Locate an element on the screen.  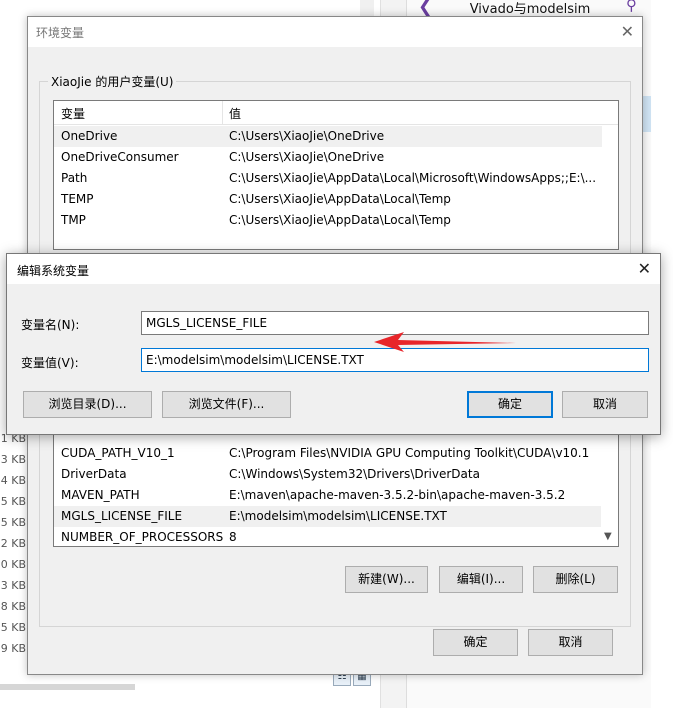
dialog-title: 环境变量 is located at coordinates (60, 33).